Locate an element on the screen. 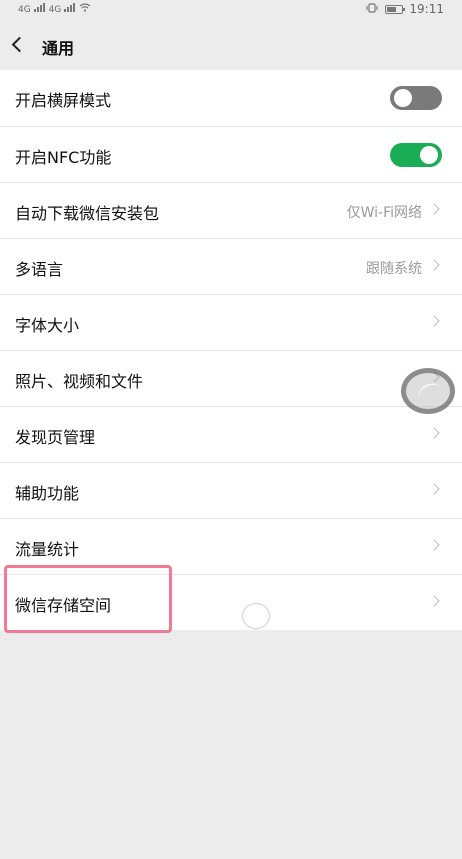 The image size is (462, 859). signal-1-bars-icon is located at coordinates (39, 7).